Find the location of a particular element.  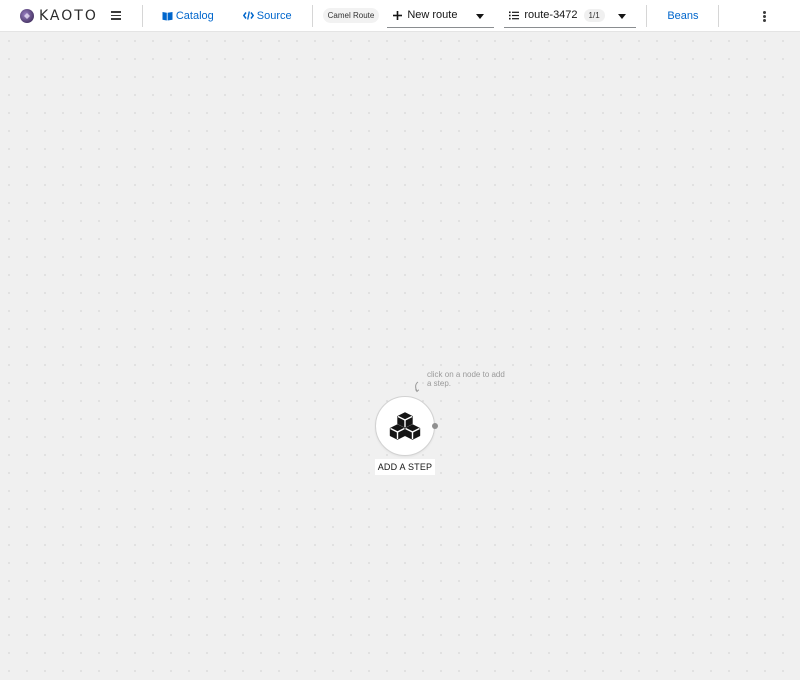

code-icon is located at coordinates (248, 15).